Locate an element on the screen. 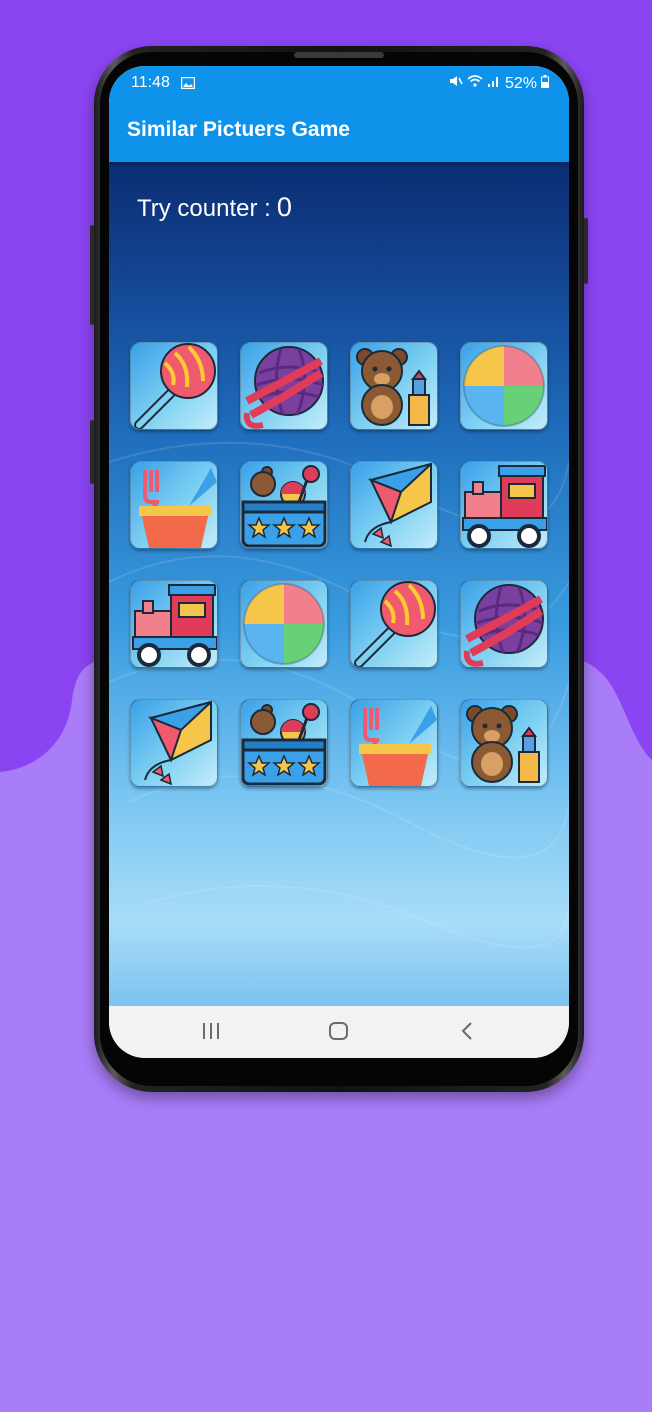  power-button is located at coordinates (586, 251).